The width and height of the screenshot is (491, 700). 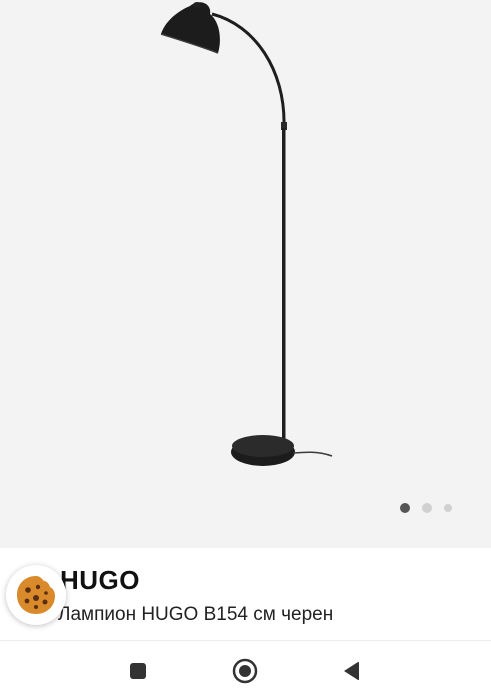 What do you see at coordinates (100, 580) in the screenshot?
I see `product-brand: HUGO` at bounding box center [100, 580].